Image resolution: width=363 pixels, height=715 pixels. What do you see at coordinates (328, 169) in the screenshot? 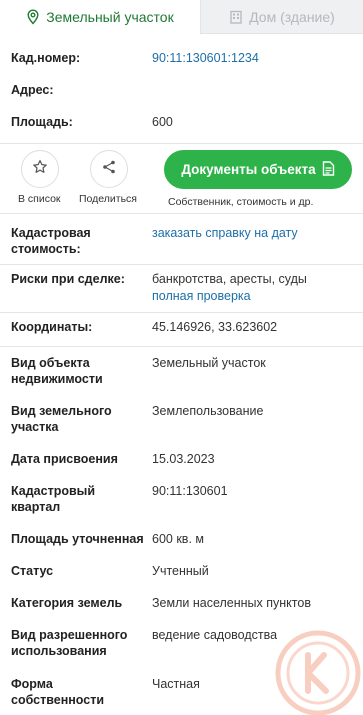
I see `document-icon` at bounding box center [328, 169].